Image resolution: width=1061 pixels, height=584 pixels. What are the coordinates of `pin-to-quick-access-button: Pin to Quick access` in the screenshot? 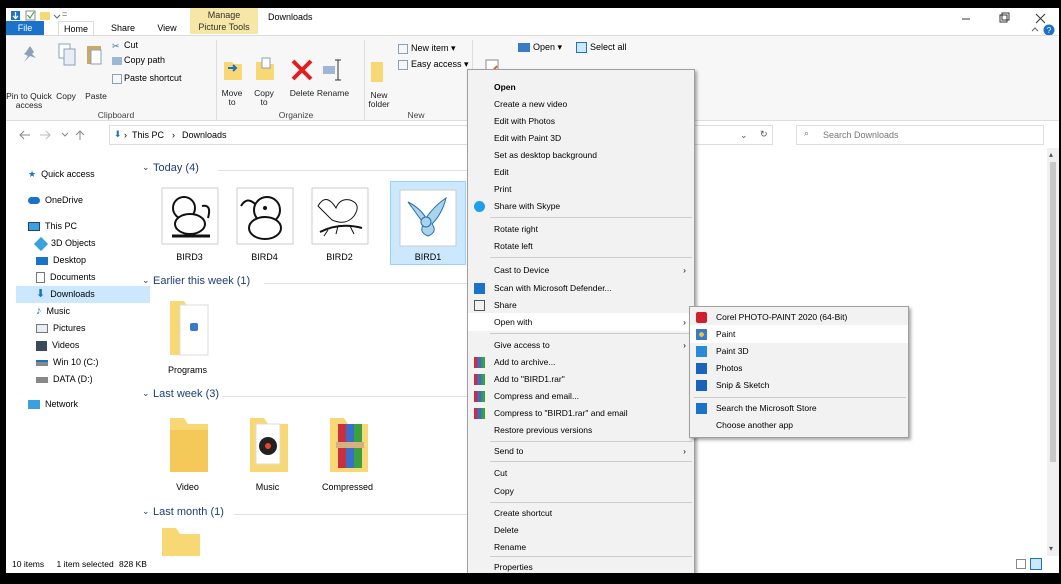 It's located at (29, 101).